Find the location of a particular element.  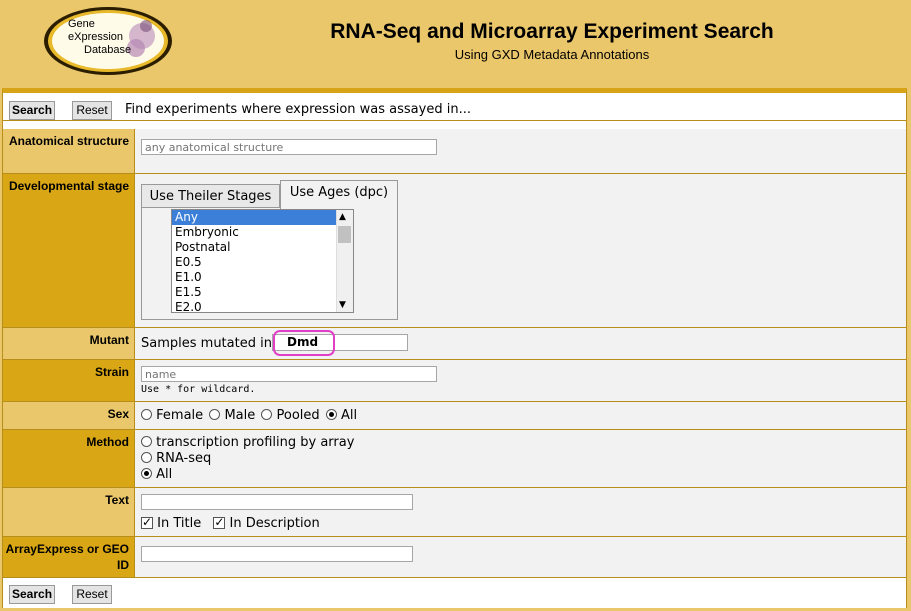

stage-list-scrollbar: ▲ ▼ is located at coordinates (344, 261).